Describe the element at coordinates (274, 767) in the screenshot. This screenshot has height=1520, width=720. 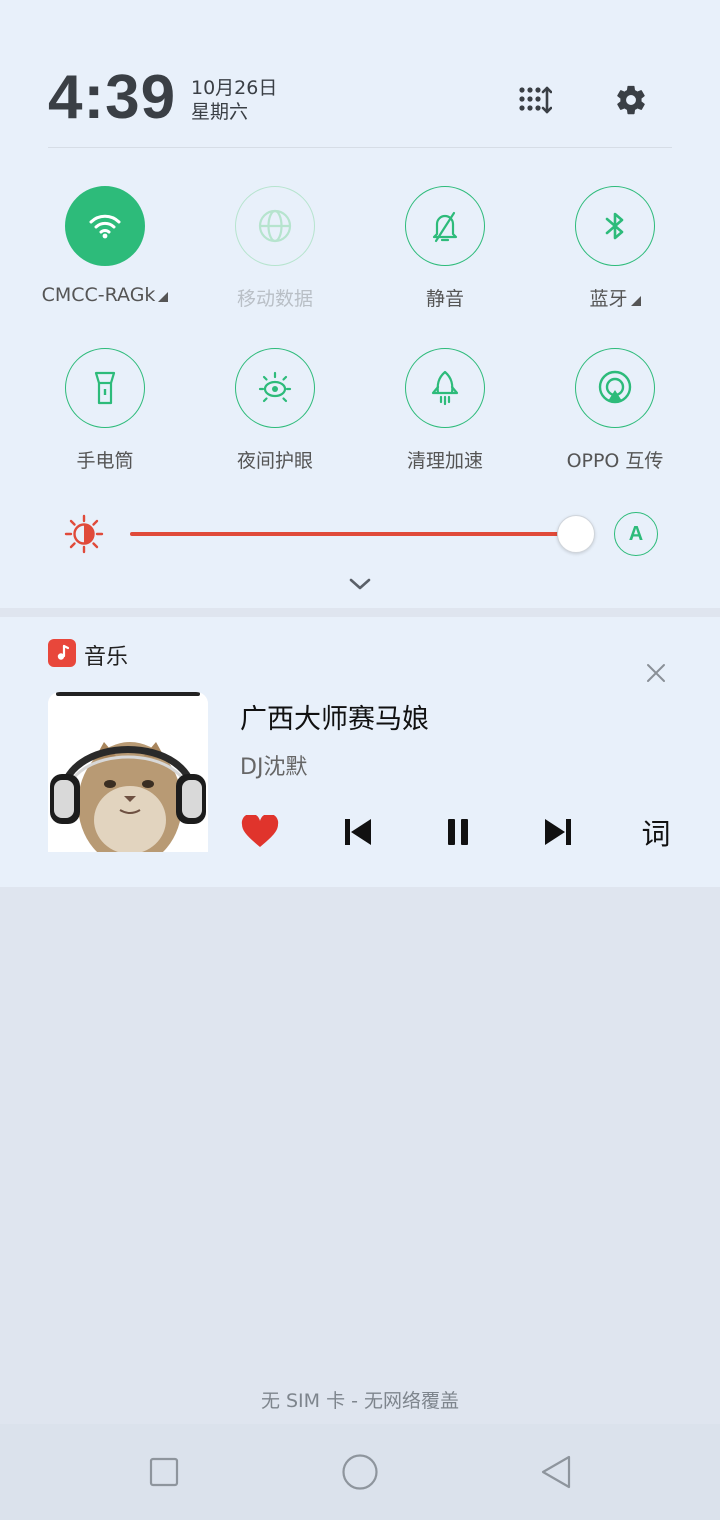
I see `artist-name: DJ沈默` at that location.